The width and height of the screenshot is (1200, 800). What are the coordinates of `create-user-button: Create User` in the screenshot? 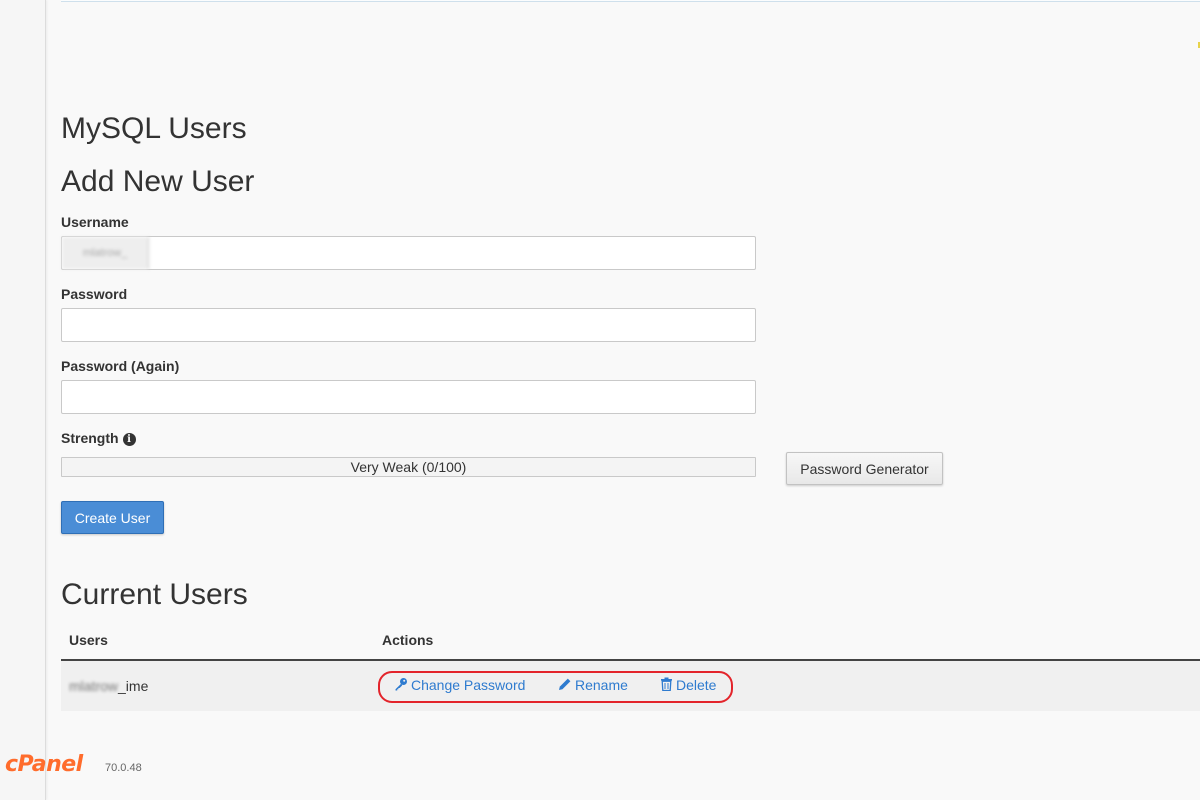 It's located at (112, 517).